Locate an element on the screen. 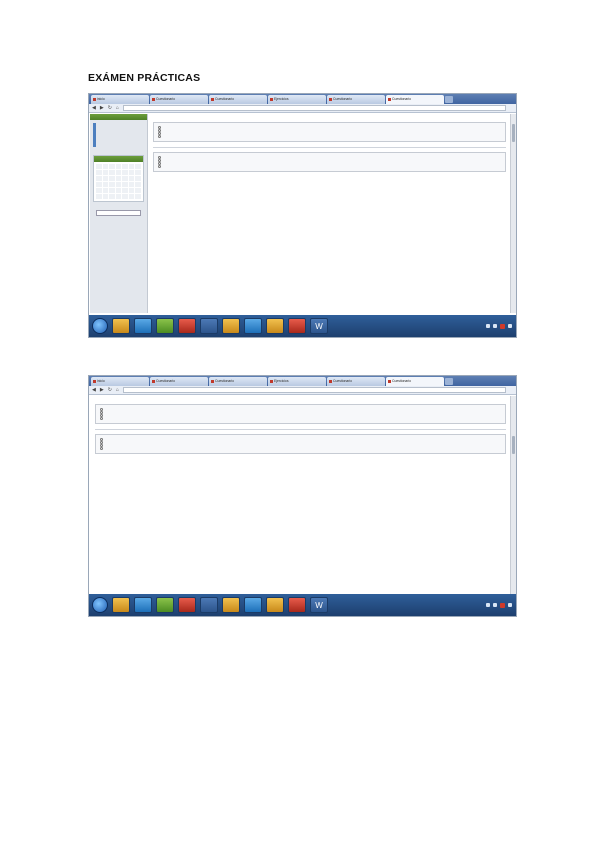 The height and width of the screenshot is (848, 599). tray-alert-icon is located at coordinates (502, 605).